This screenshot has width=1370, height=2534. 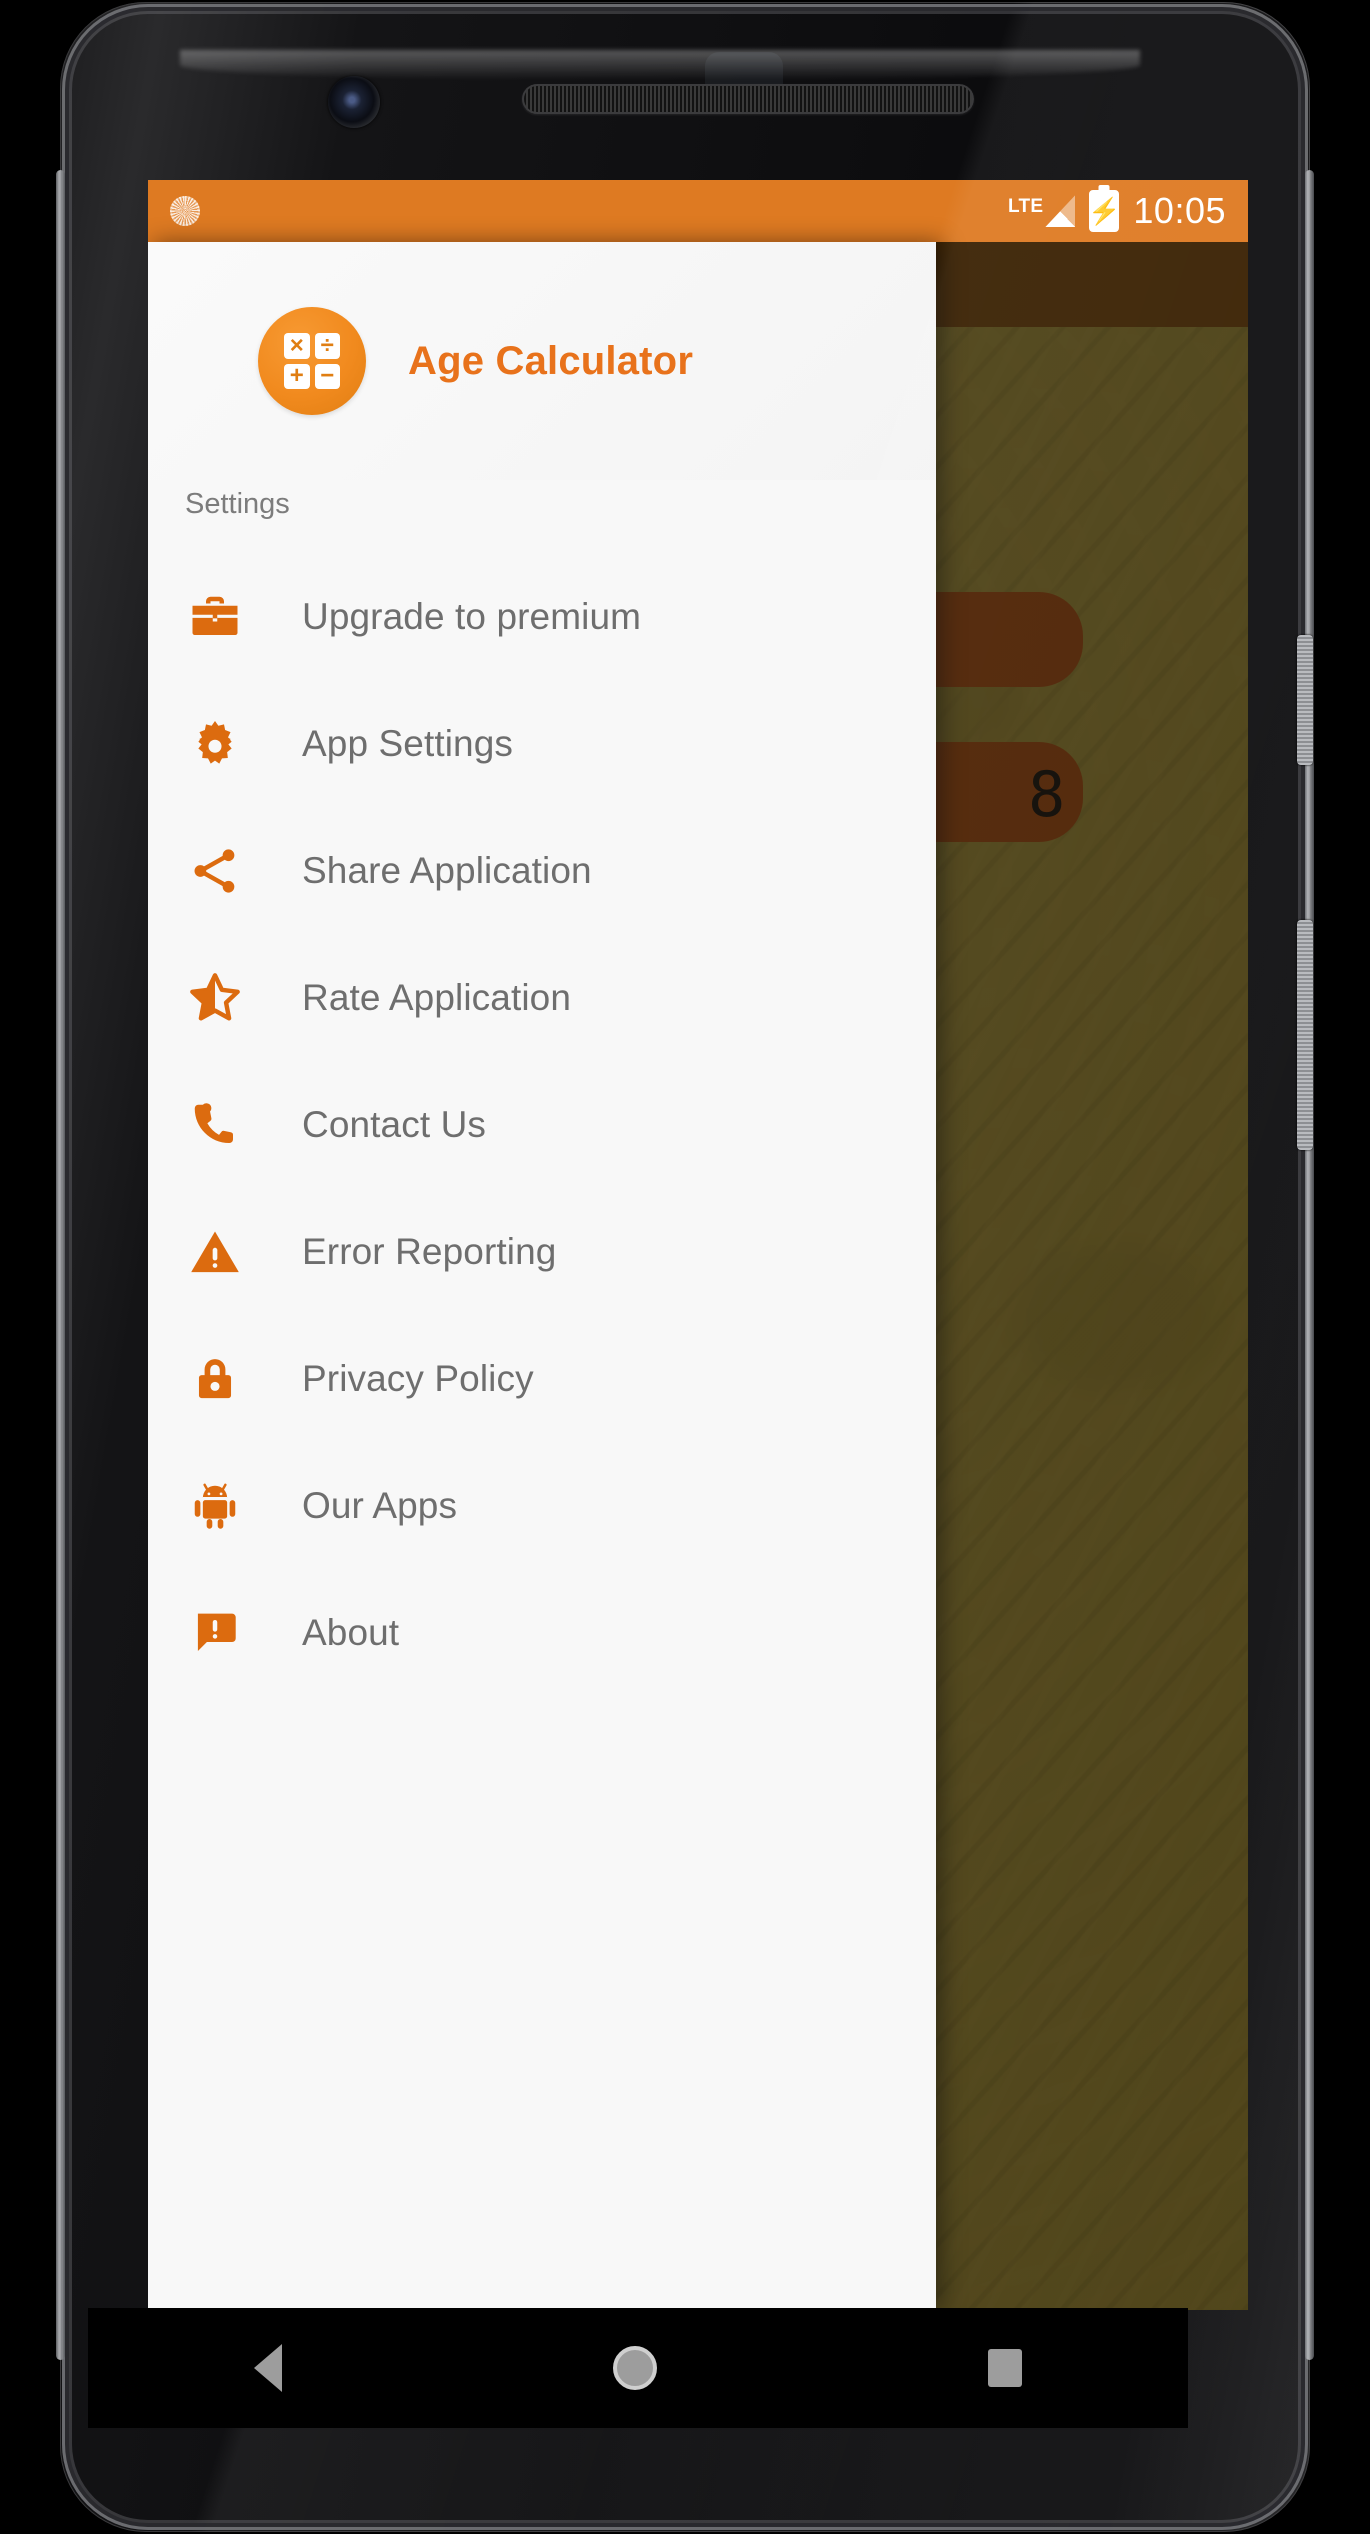 I want to click on drawer-section-label: Settings, so click(x=237, y=504).